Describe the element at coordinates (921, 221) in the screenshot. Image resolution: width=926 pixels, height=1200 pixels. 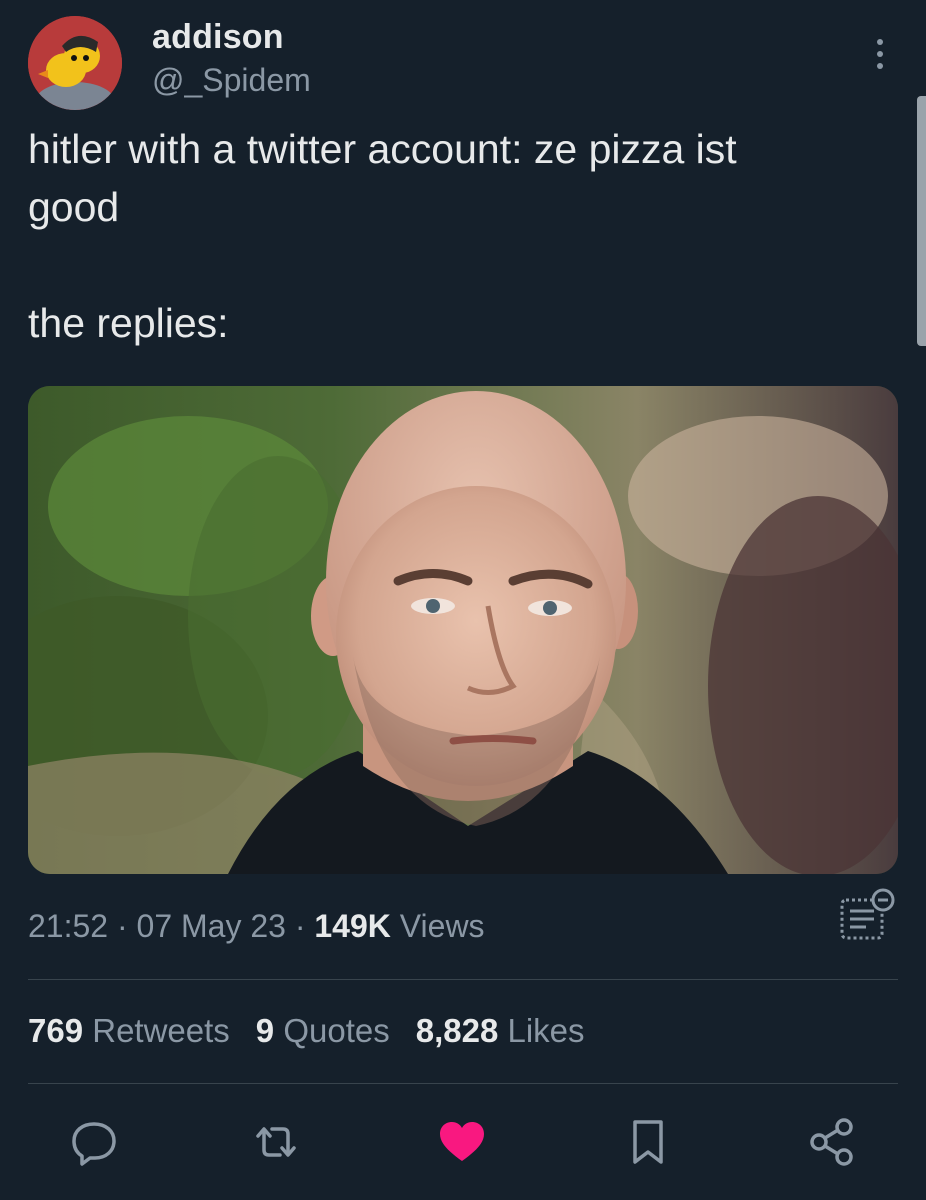
I see `scrollbar` at that location.